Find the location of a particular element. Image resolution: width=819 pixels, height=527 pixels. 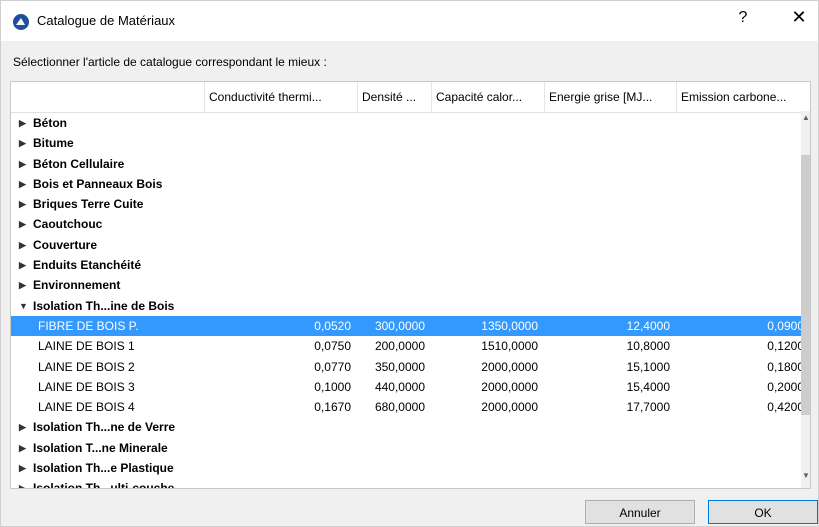

tree-group-row: ▶ Béton Cellulaire is located at coordinates (410, 164).